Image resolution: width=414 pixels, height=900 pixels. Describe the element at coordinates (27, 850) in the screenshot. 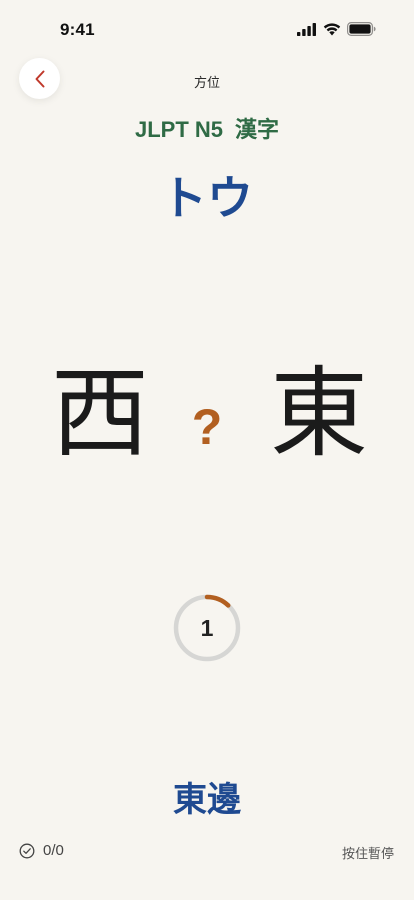

I see `check-circle-icon` at that location.